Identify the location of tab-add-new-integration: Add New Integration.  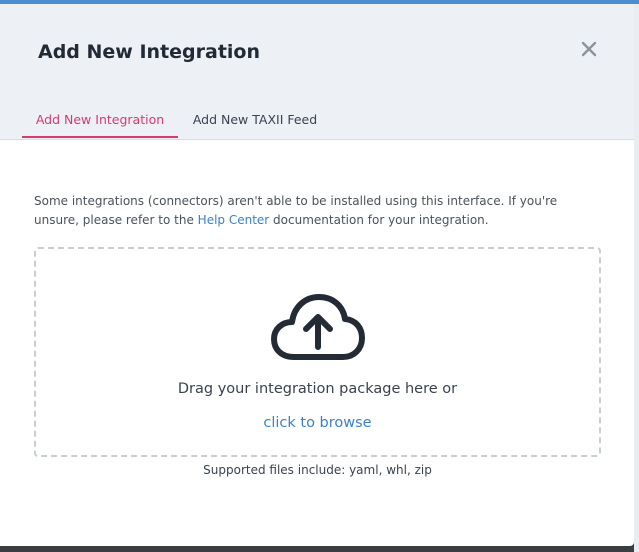
(100, 125).